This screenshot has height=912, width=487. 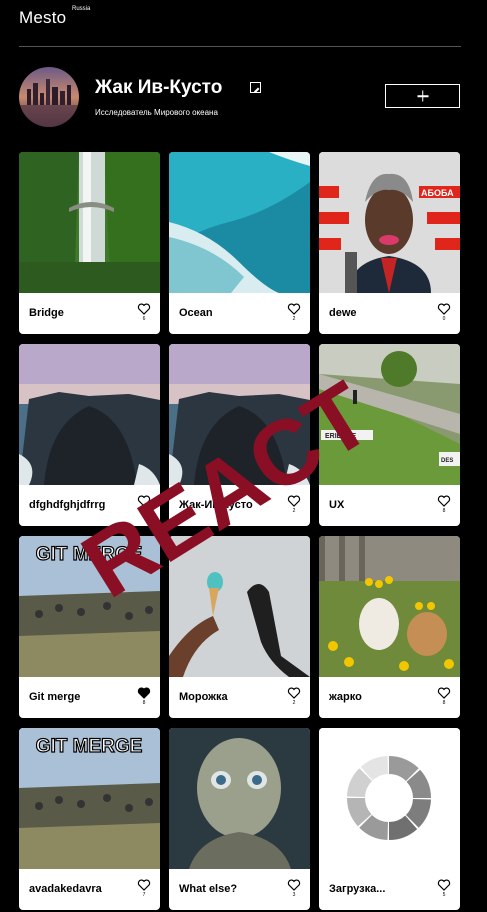 What do you see at coordinates (239, 606) in the screenshot?
I see `card-image-ice-cream` at bounding box center [239, 606].